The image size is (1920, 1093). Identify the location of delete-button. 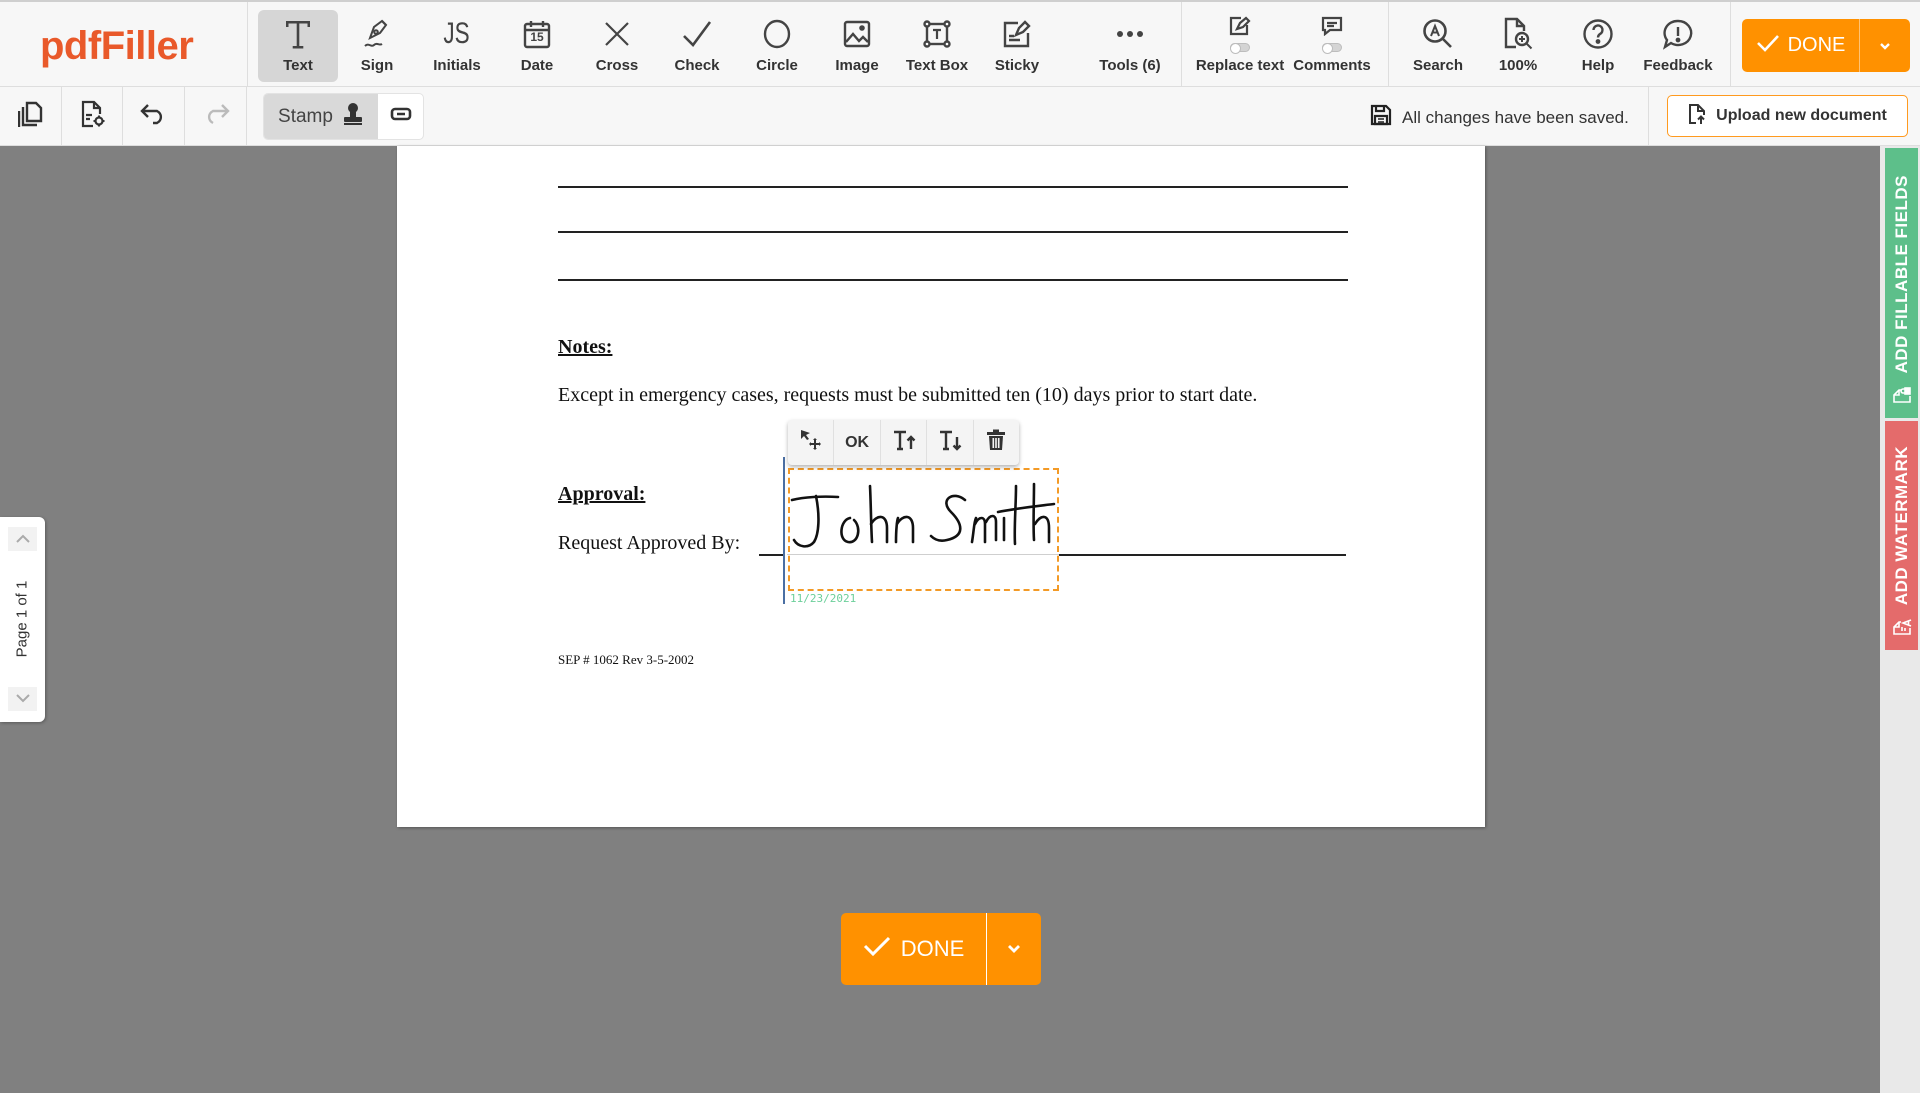
(996, 442).